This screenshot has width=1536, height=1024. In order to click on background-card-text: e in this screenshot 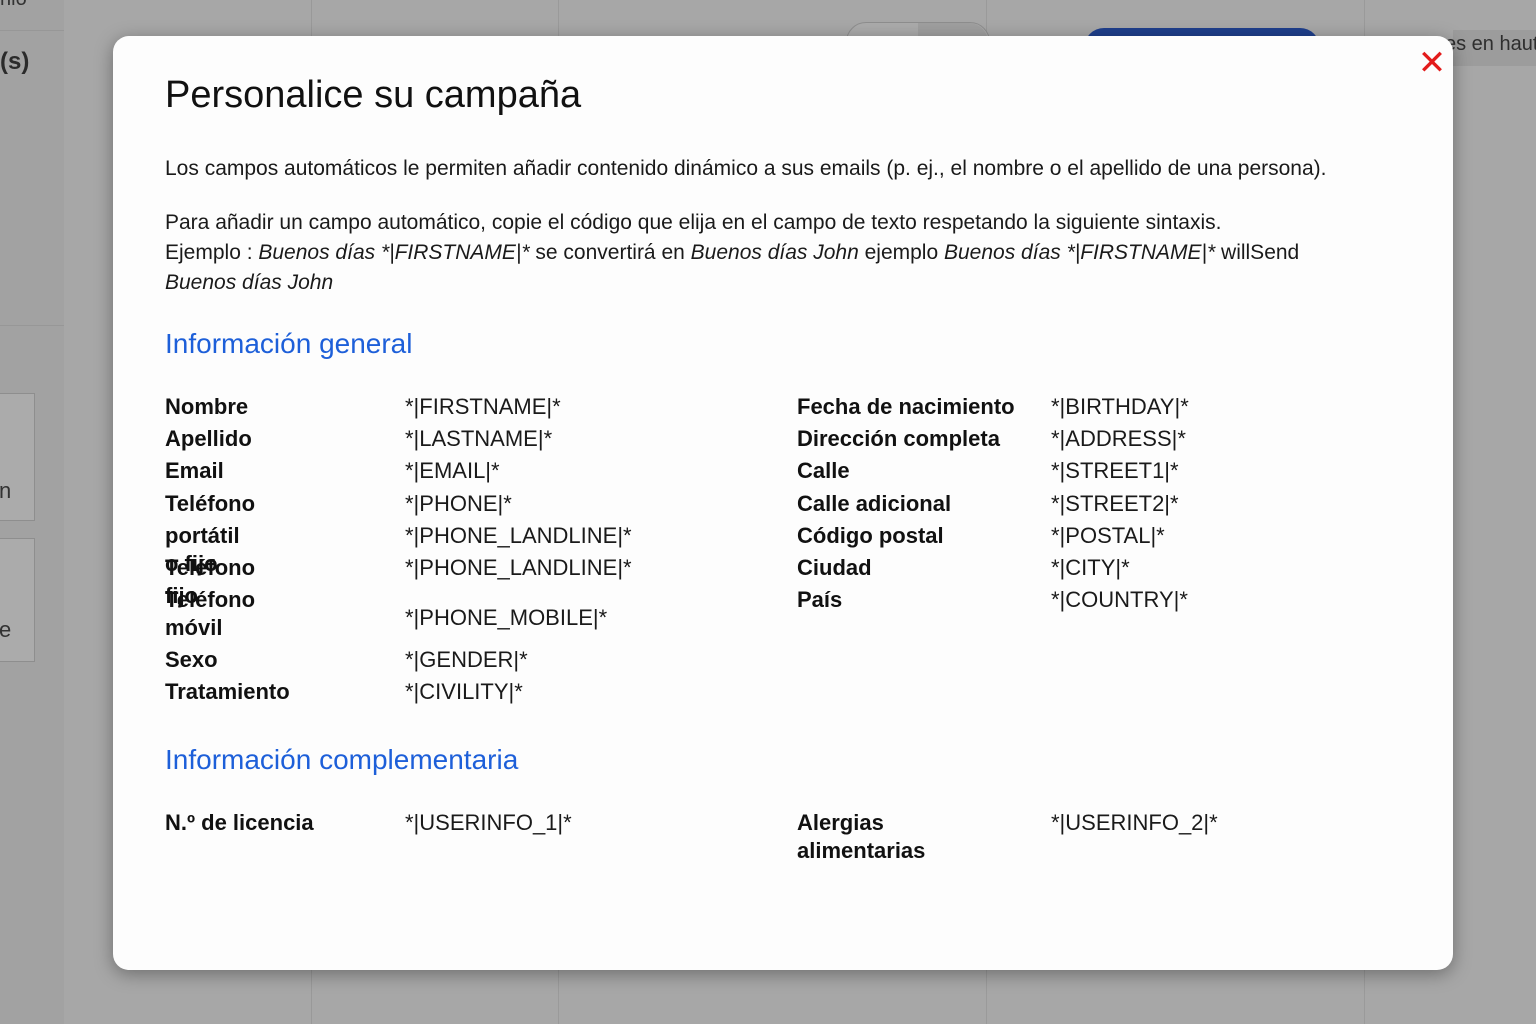, I will do `click(6, 629)`.